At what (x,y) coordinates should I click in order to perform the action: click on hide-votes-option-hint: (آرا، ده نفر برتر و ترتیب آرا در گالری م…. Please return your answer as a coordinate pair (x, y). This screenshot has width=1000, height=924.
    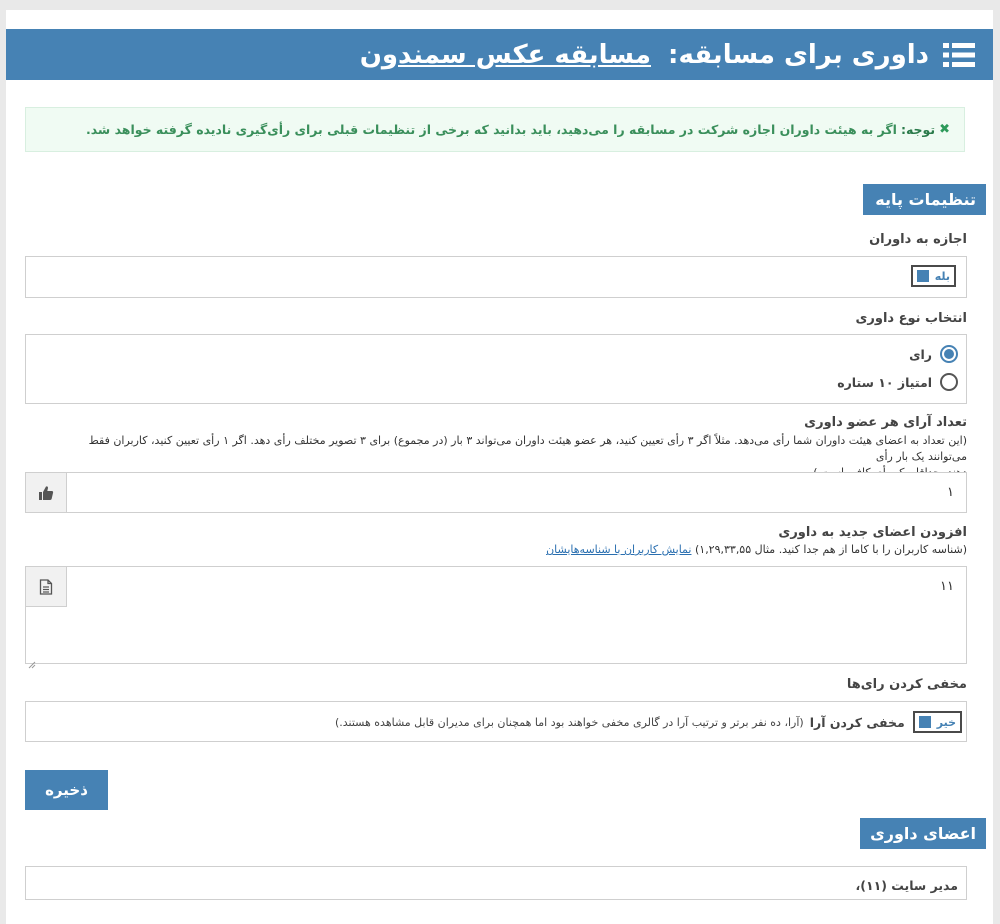
    Looking at the image, I should click on (569, 722).